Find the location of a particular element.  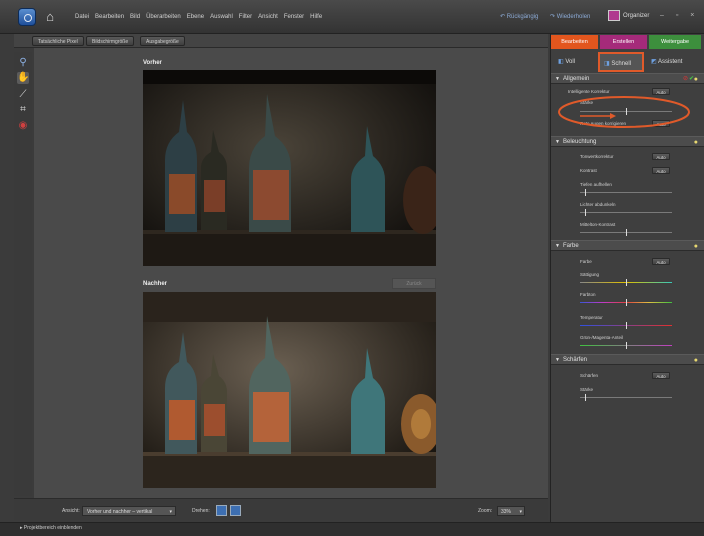

full-edit-icon: ◧ is located at coordinates (561, 62).